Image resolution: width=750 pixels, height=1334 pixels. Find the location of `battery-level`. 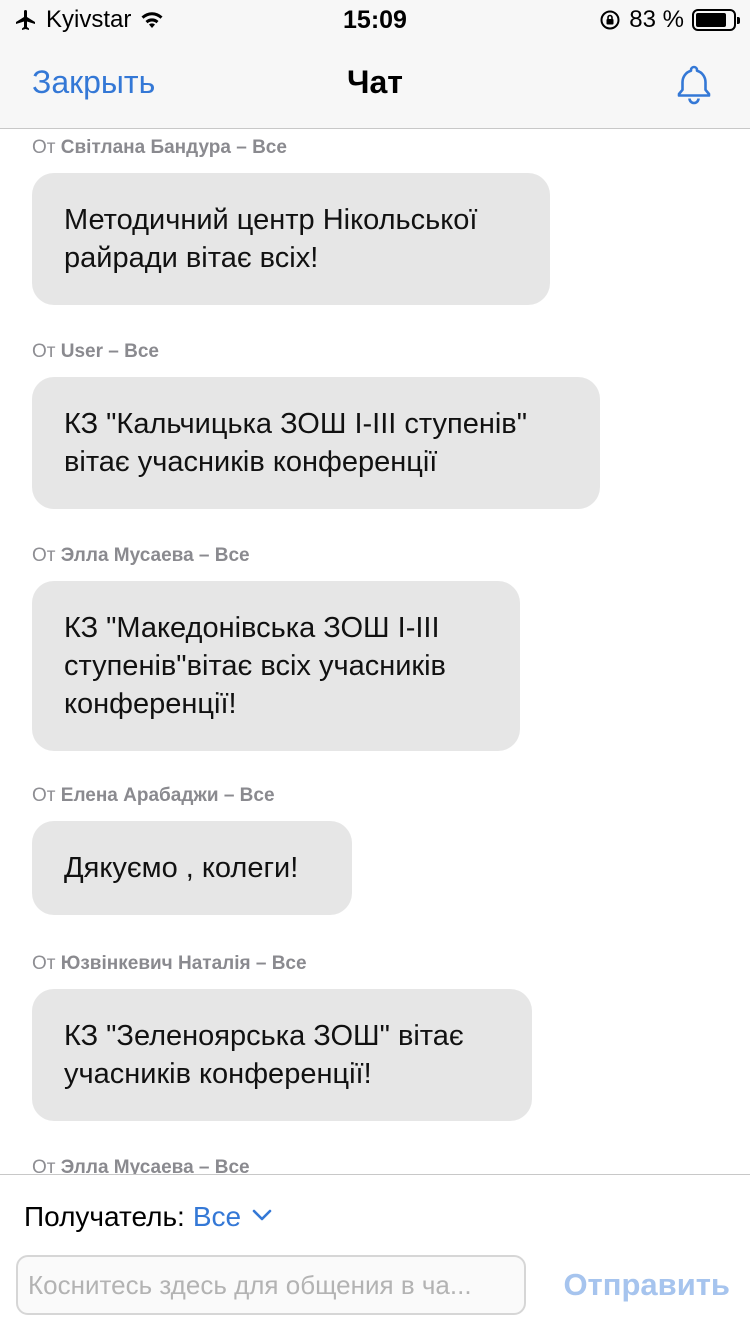

battery-level is located at coordinates (711, 20).